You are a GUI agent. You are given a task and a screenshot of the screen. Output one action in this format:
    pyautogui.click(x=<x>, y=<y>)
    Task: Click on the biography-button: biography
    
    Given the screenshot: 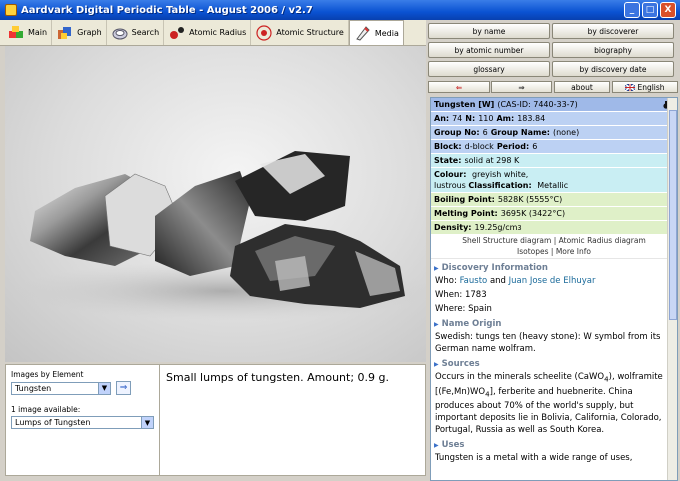 What is the action you would take?
    pyautogui.click(x=613, y=50)
    